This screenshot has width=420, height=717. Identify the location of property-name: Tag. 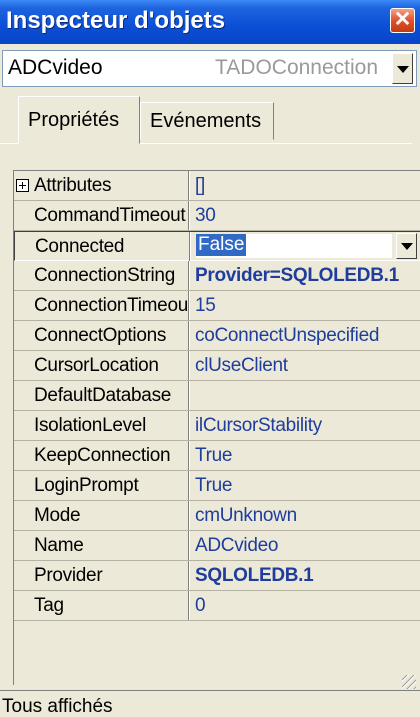
(49, 605).